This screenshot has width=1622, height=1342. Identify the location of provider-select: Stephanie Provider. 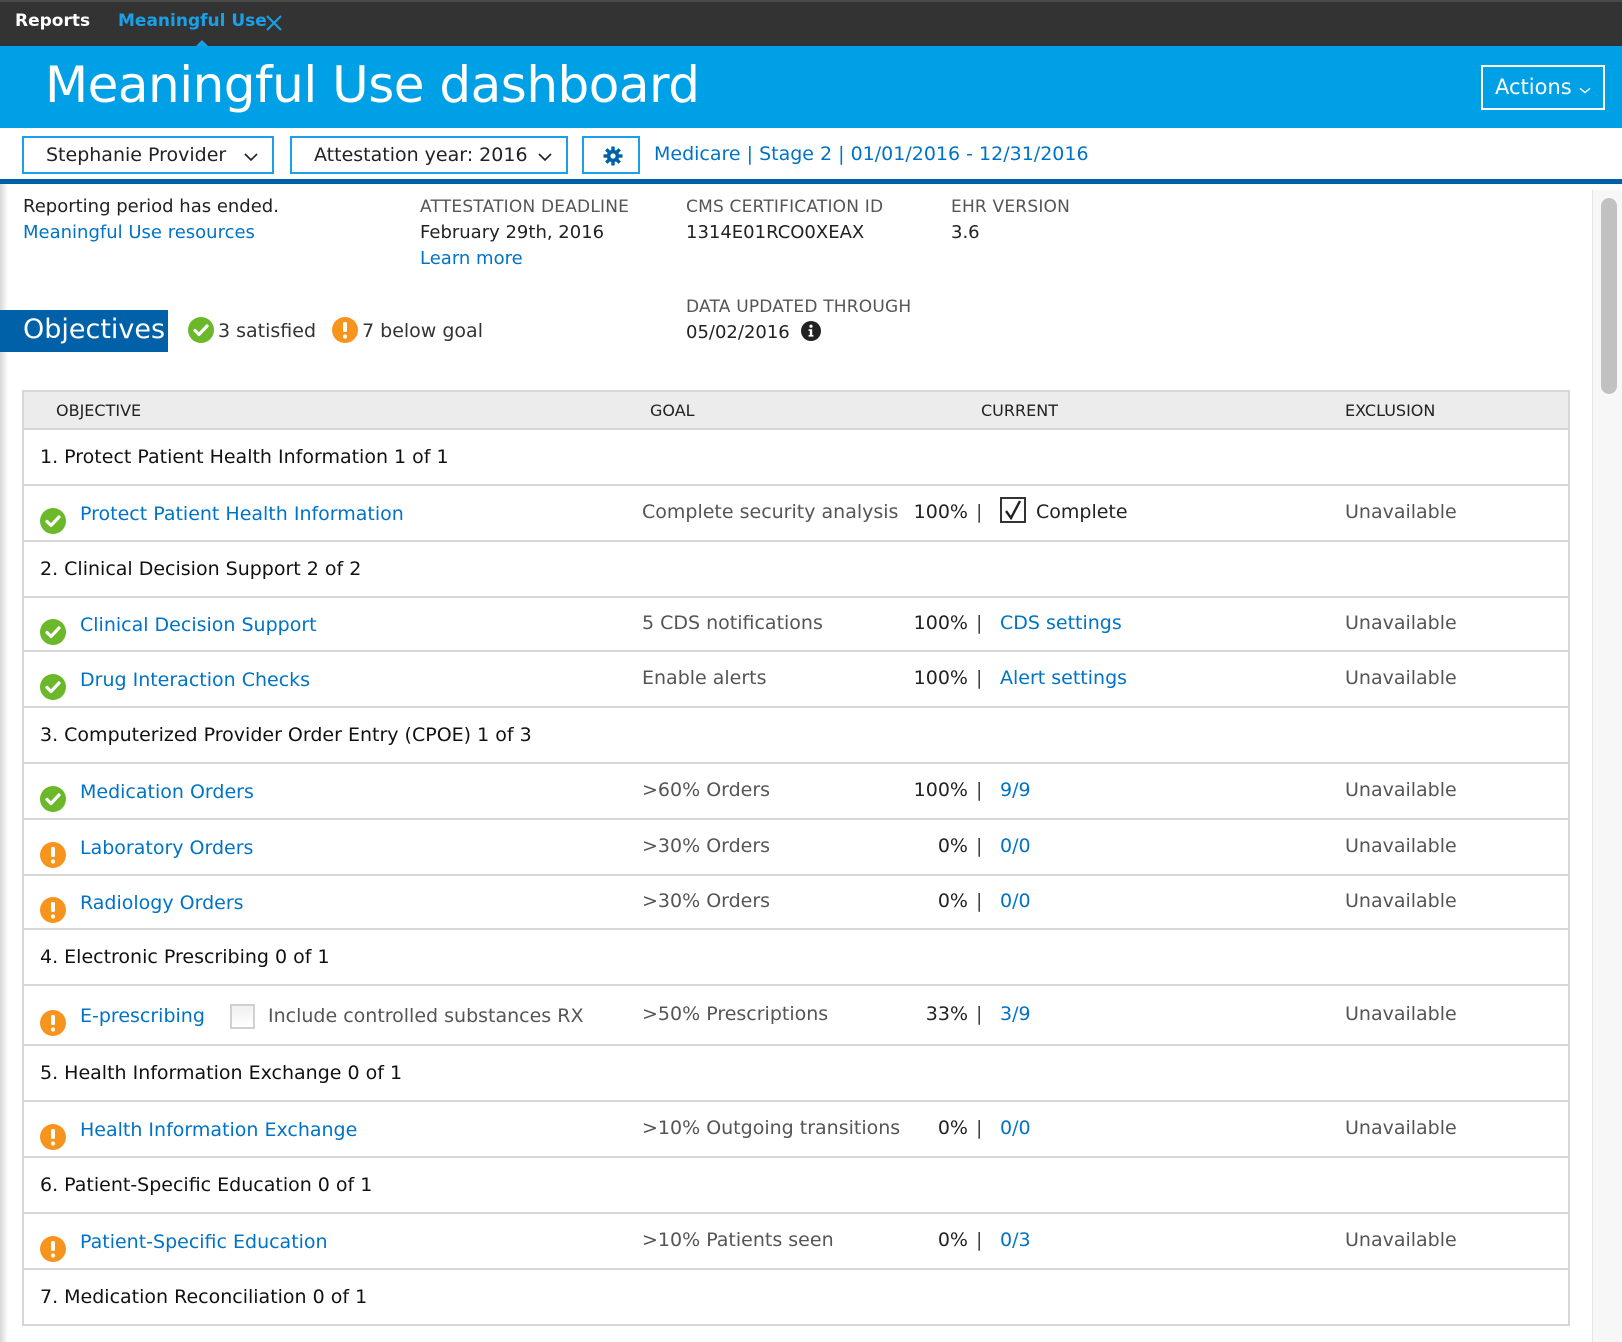
(148, 155).